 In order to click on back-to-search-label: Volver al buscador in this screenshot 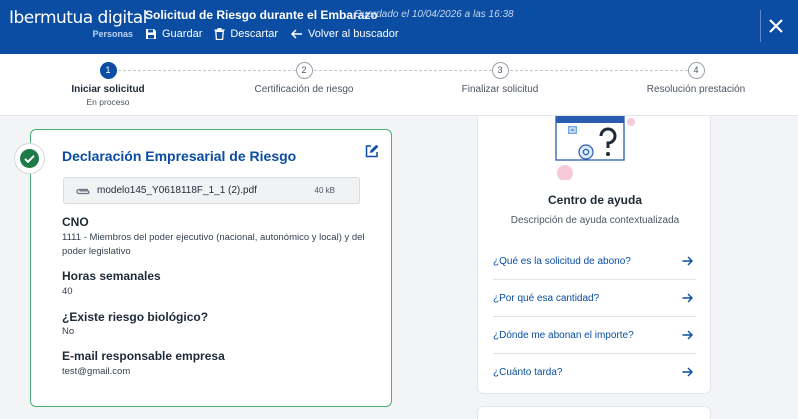, I will do `click(353, 34)`.